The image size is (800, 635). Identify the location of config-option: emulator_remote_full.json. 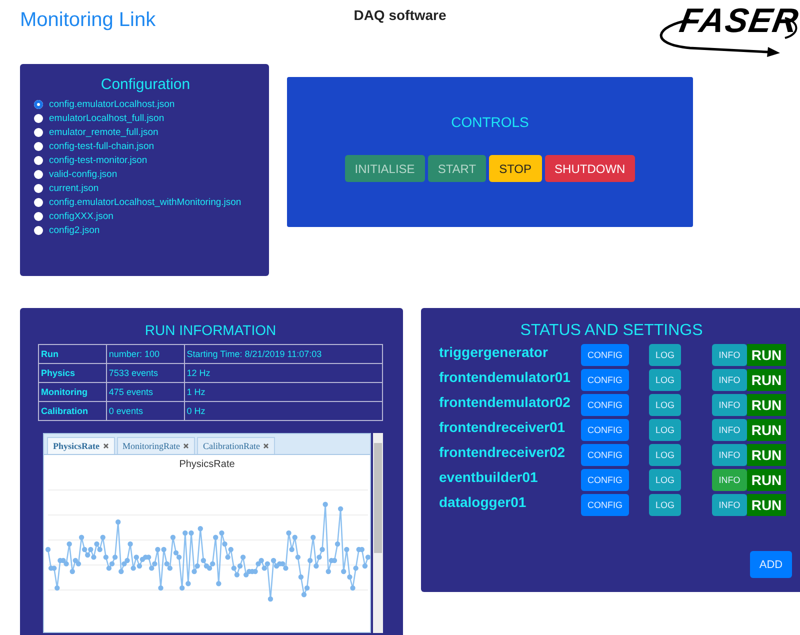
(145, 132).